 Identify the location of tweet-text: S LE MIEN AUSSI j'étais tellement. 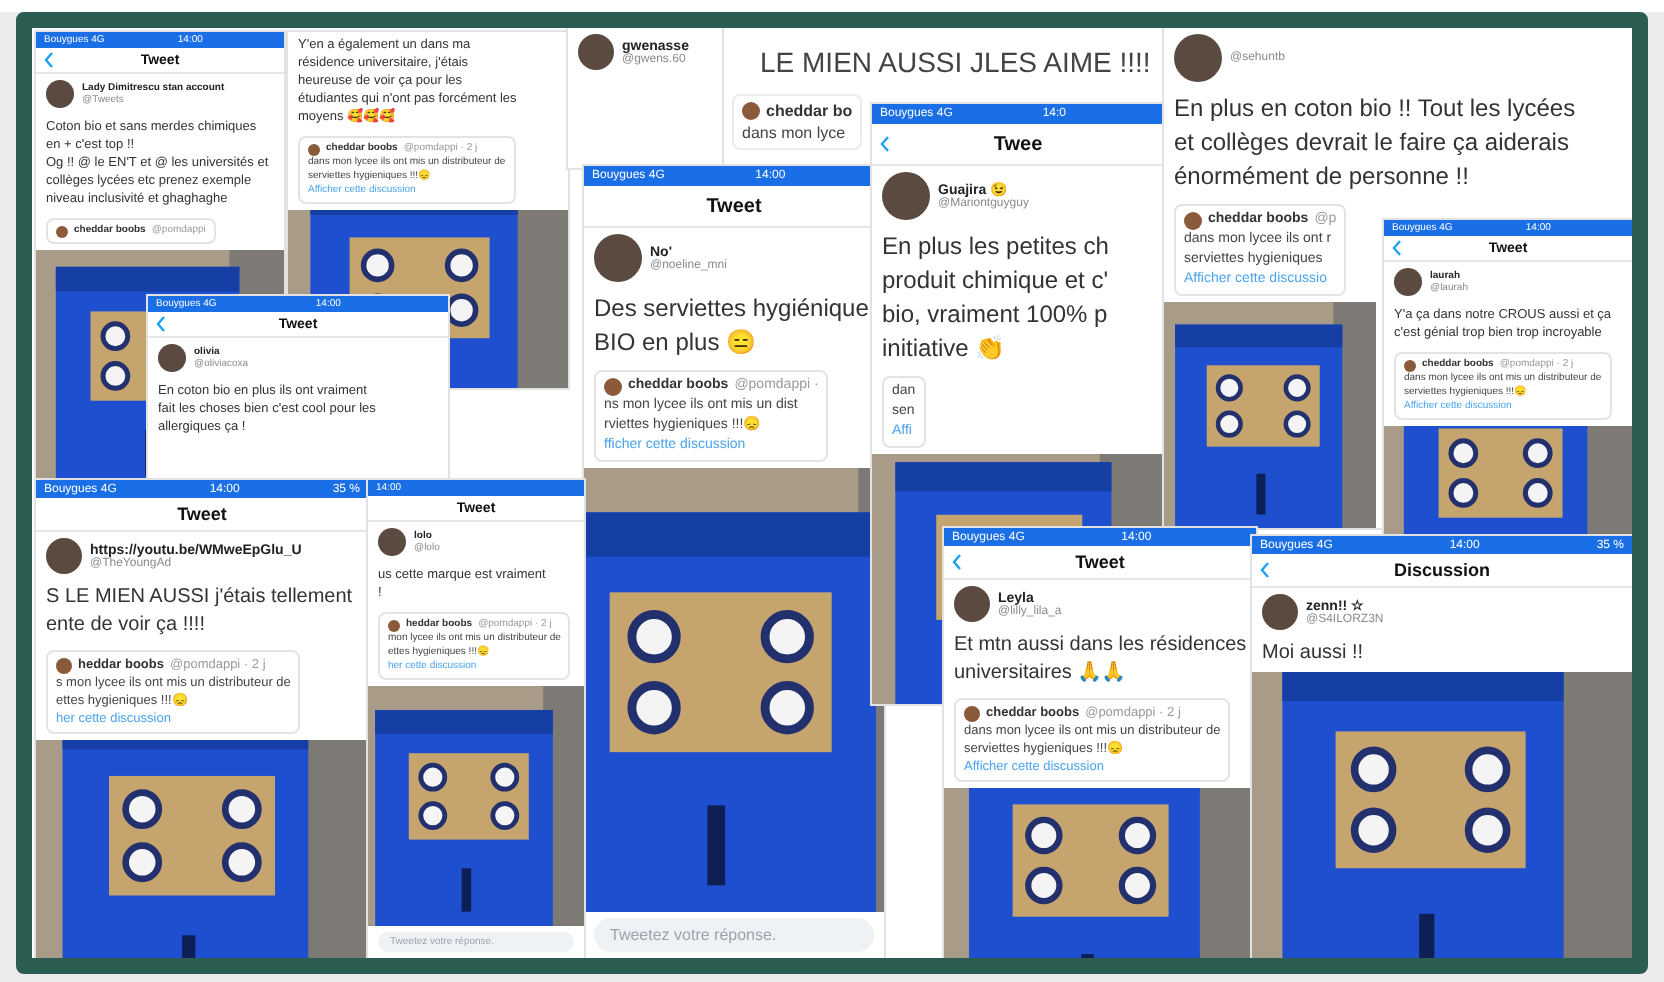
(200, 598).